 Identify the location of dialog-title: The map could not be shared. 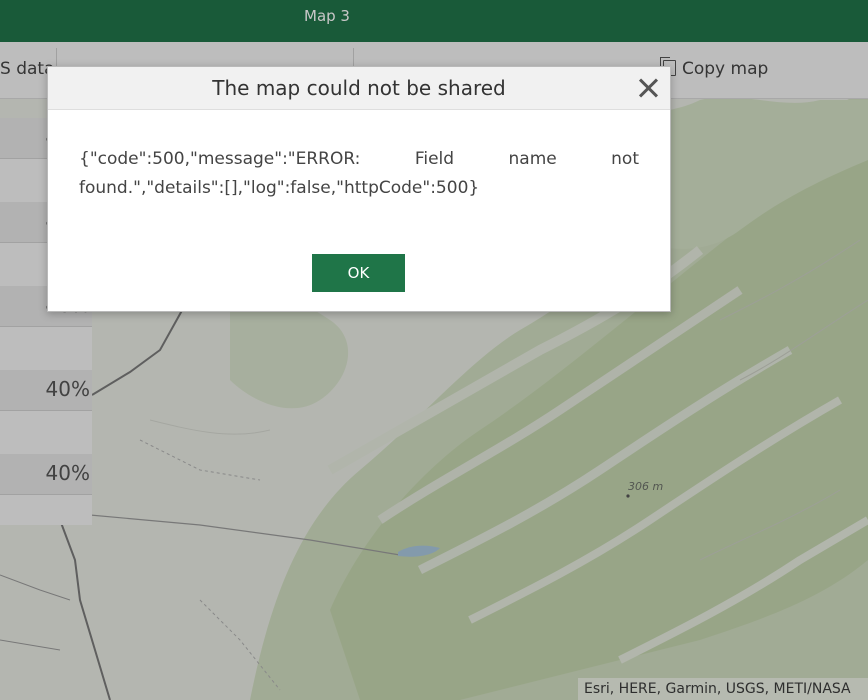
(359, 88).